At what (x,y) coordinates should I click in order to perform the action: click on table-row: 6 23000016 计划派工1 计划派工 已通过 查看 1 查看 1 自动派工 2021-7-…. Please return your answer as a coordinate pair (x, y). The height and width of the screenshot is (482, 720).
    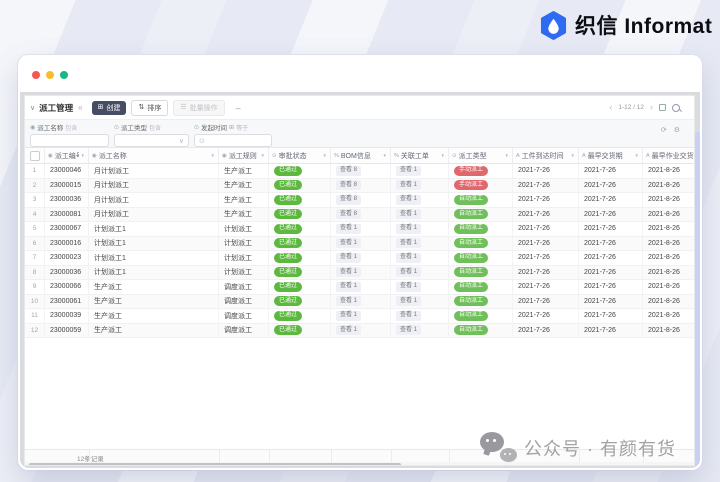
    Looking at the image, I should click on (359, 243).